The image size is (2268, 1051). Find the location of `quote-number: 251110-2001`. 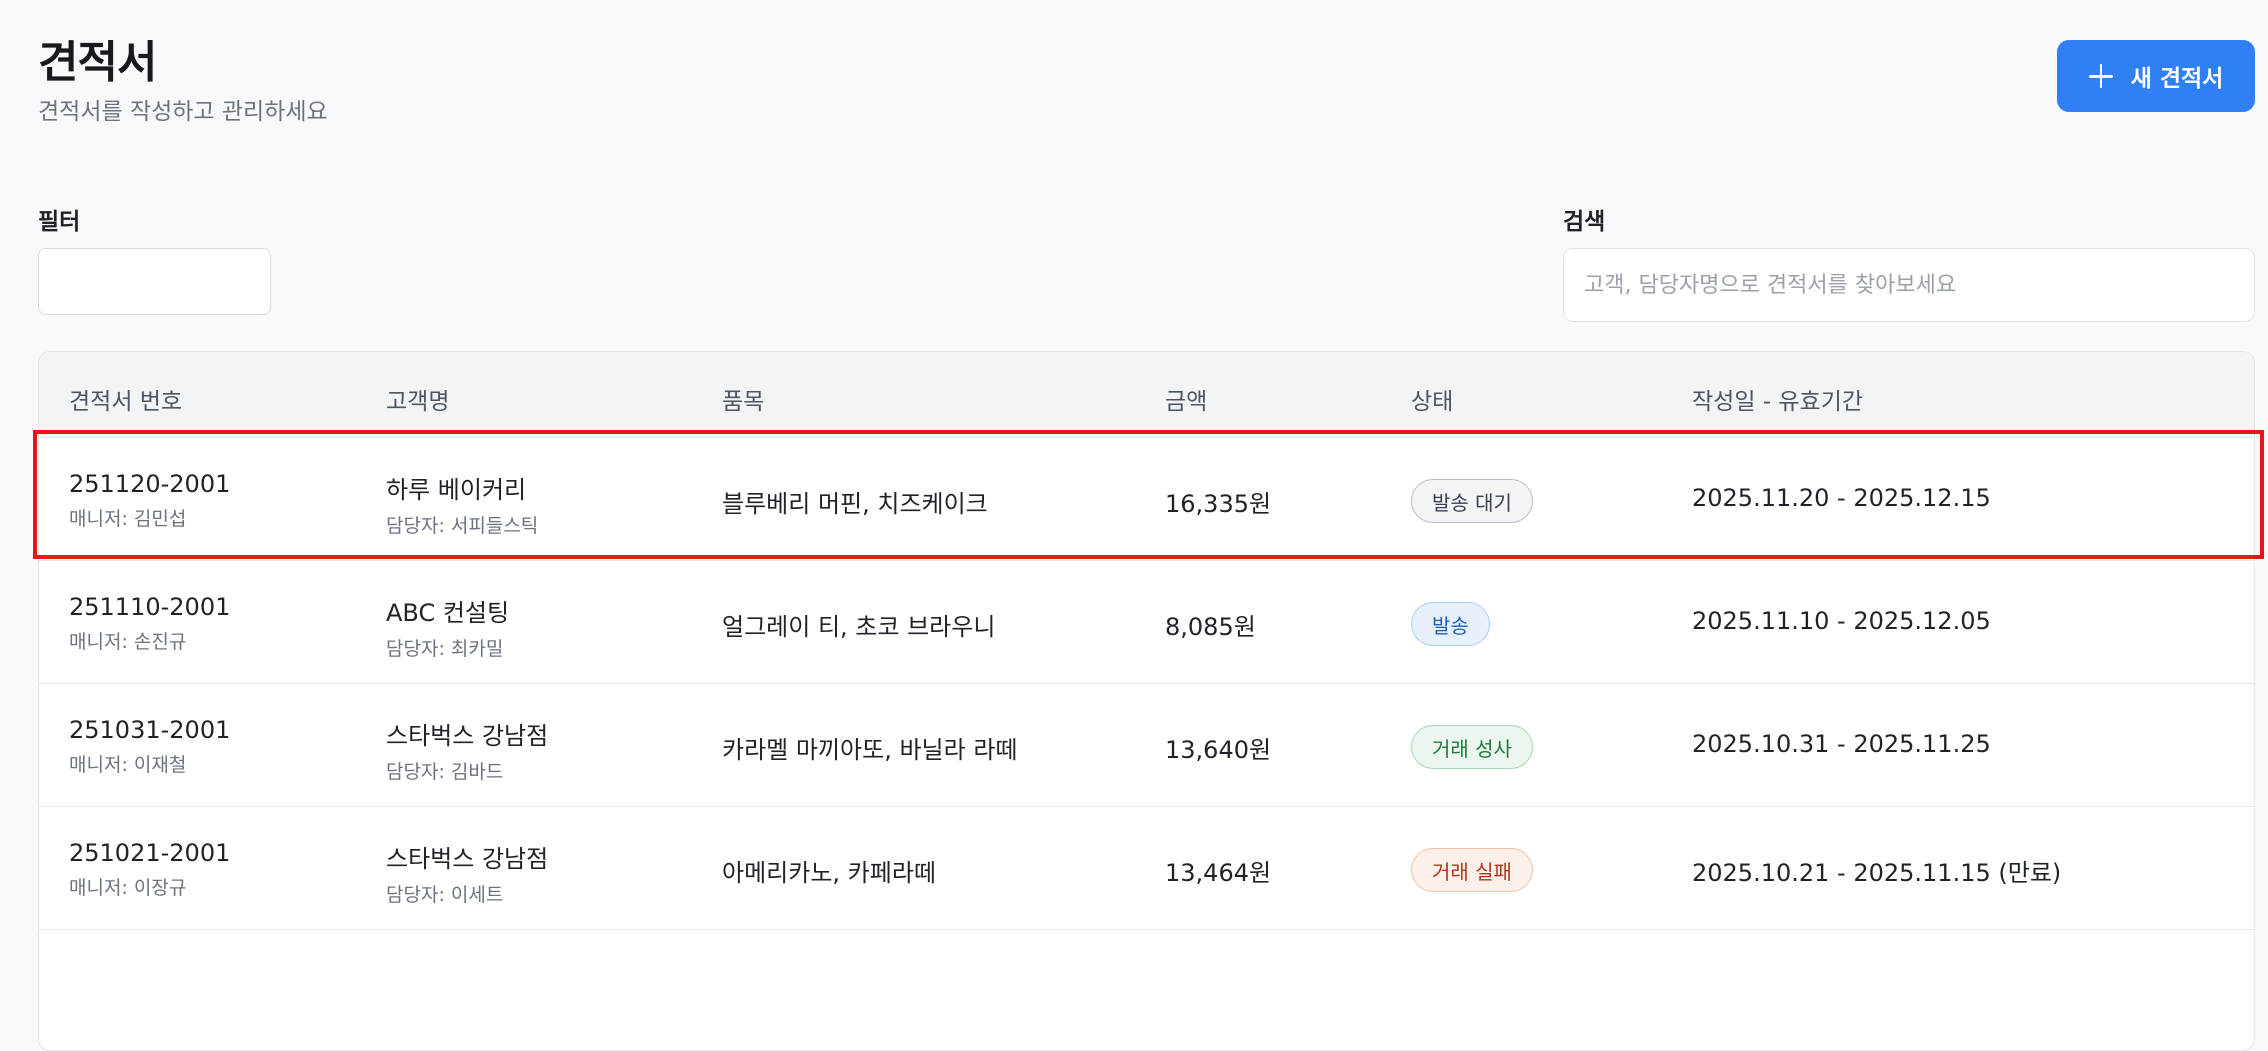

quote-number: 251110-2001 is located at coordinates (150, 607).